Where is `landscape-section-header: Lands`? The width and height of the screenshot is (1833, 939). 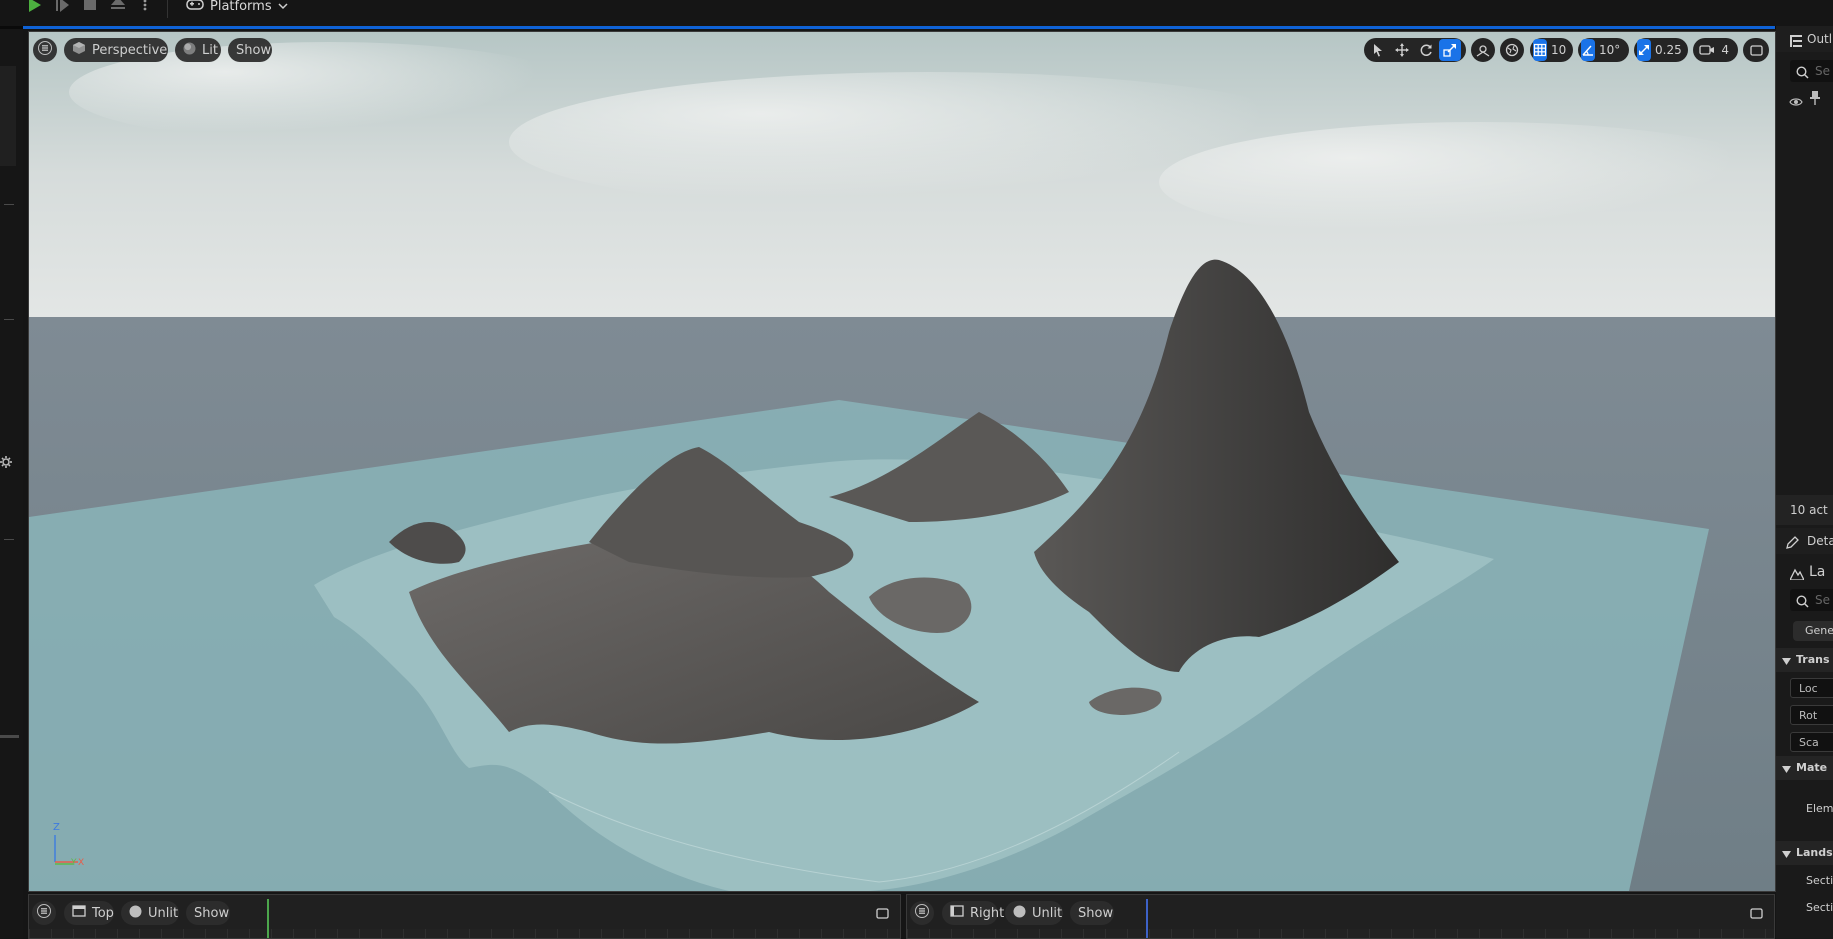 landscape-section-header: Lands is located at coordinates (1804, 853).